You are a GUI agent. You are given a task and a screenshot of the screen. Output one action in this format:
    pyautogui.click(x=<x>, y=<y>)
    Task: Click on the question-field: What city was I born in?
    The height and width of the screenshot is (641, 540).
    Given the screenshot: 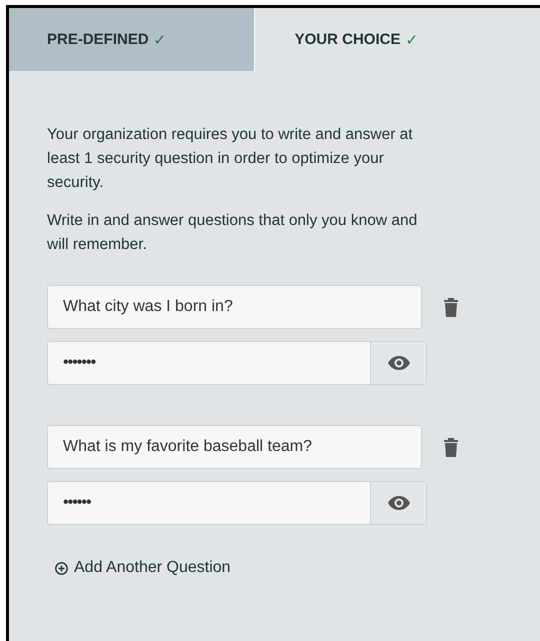 What is the action you would take?
    pyautogui.click(x=234, y=307)
    